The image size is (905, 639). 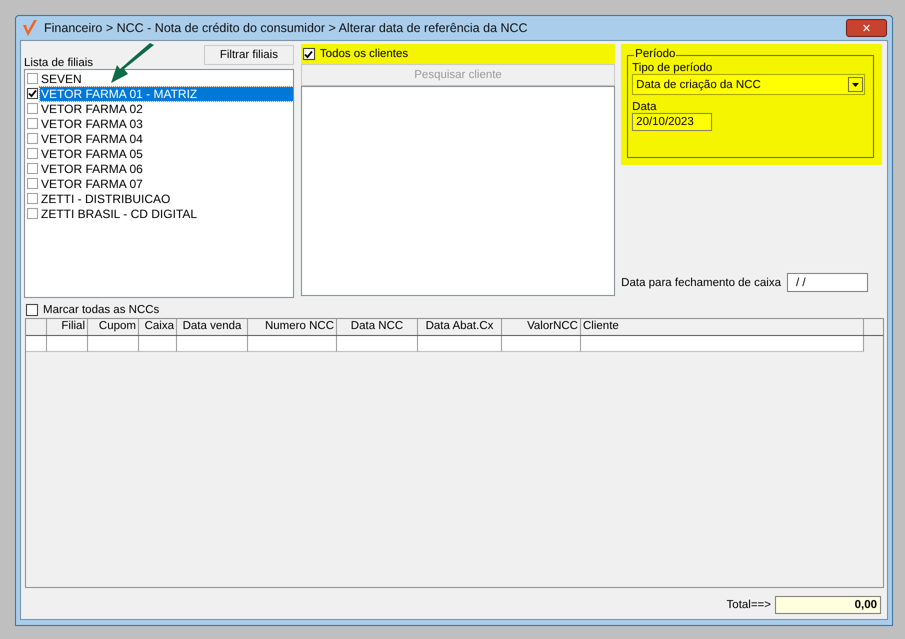 What do you see at coordinates (166, 123) in the screenshot?
I see `branch-item: VETOR FARMA 03` at bounding box center [166, 123].